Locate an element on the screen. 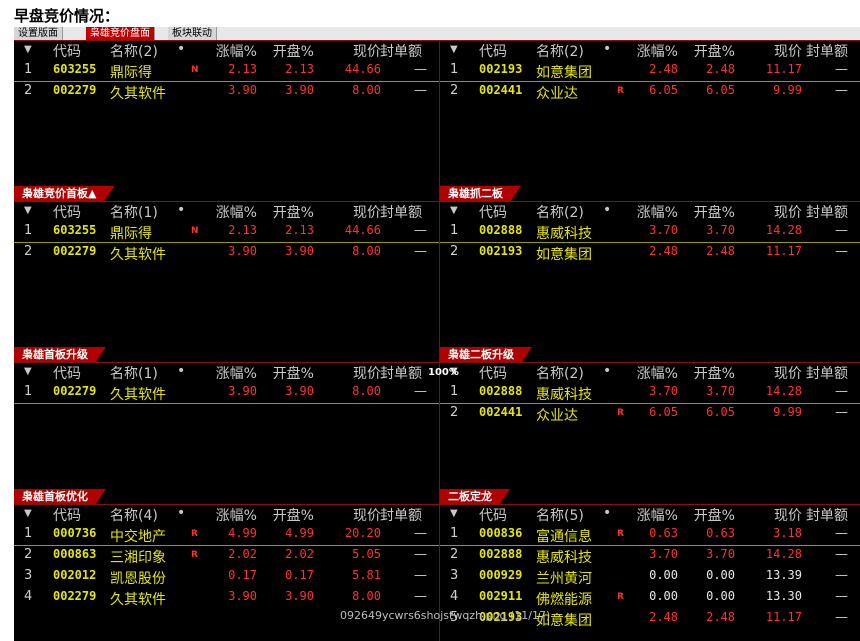 The image size is (860, 641). panel-title: 枭雄首板升级 is located at coordinates (60, 354).